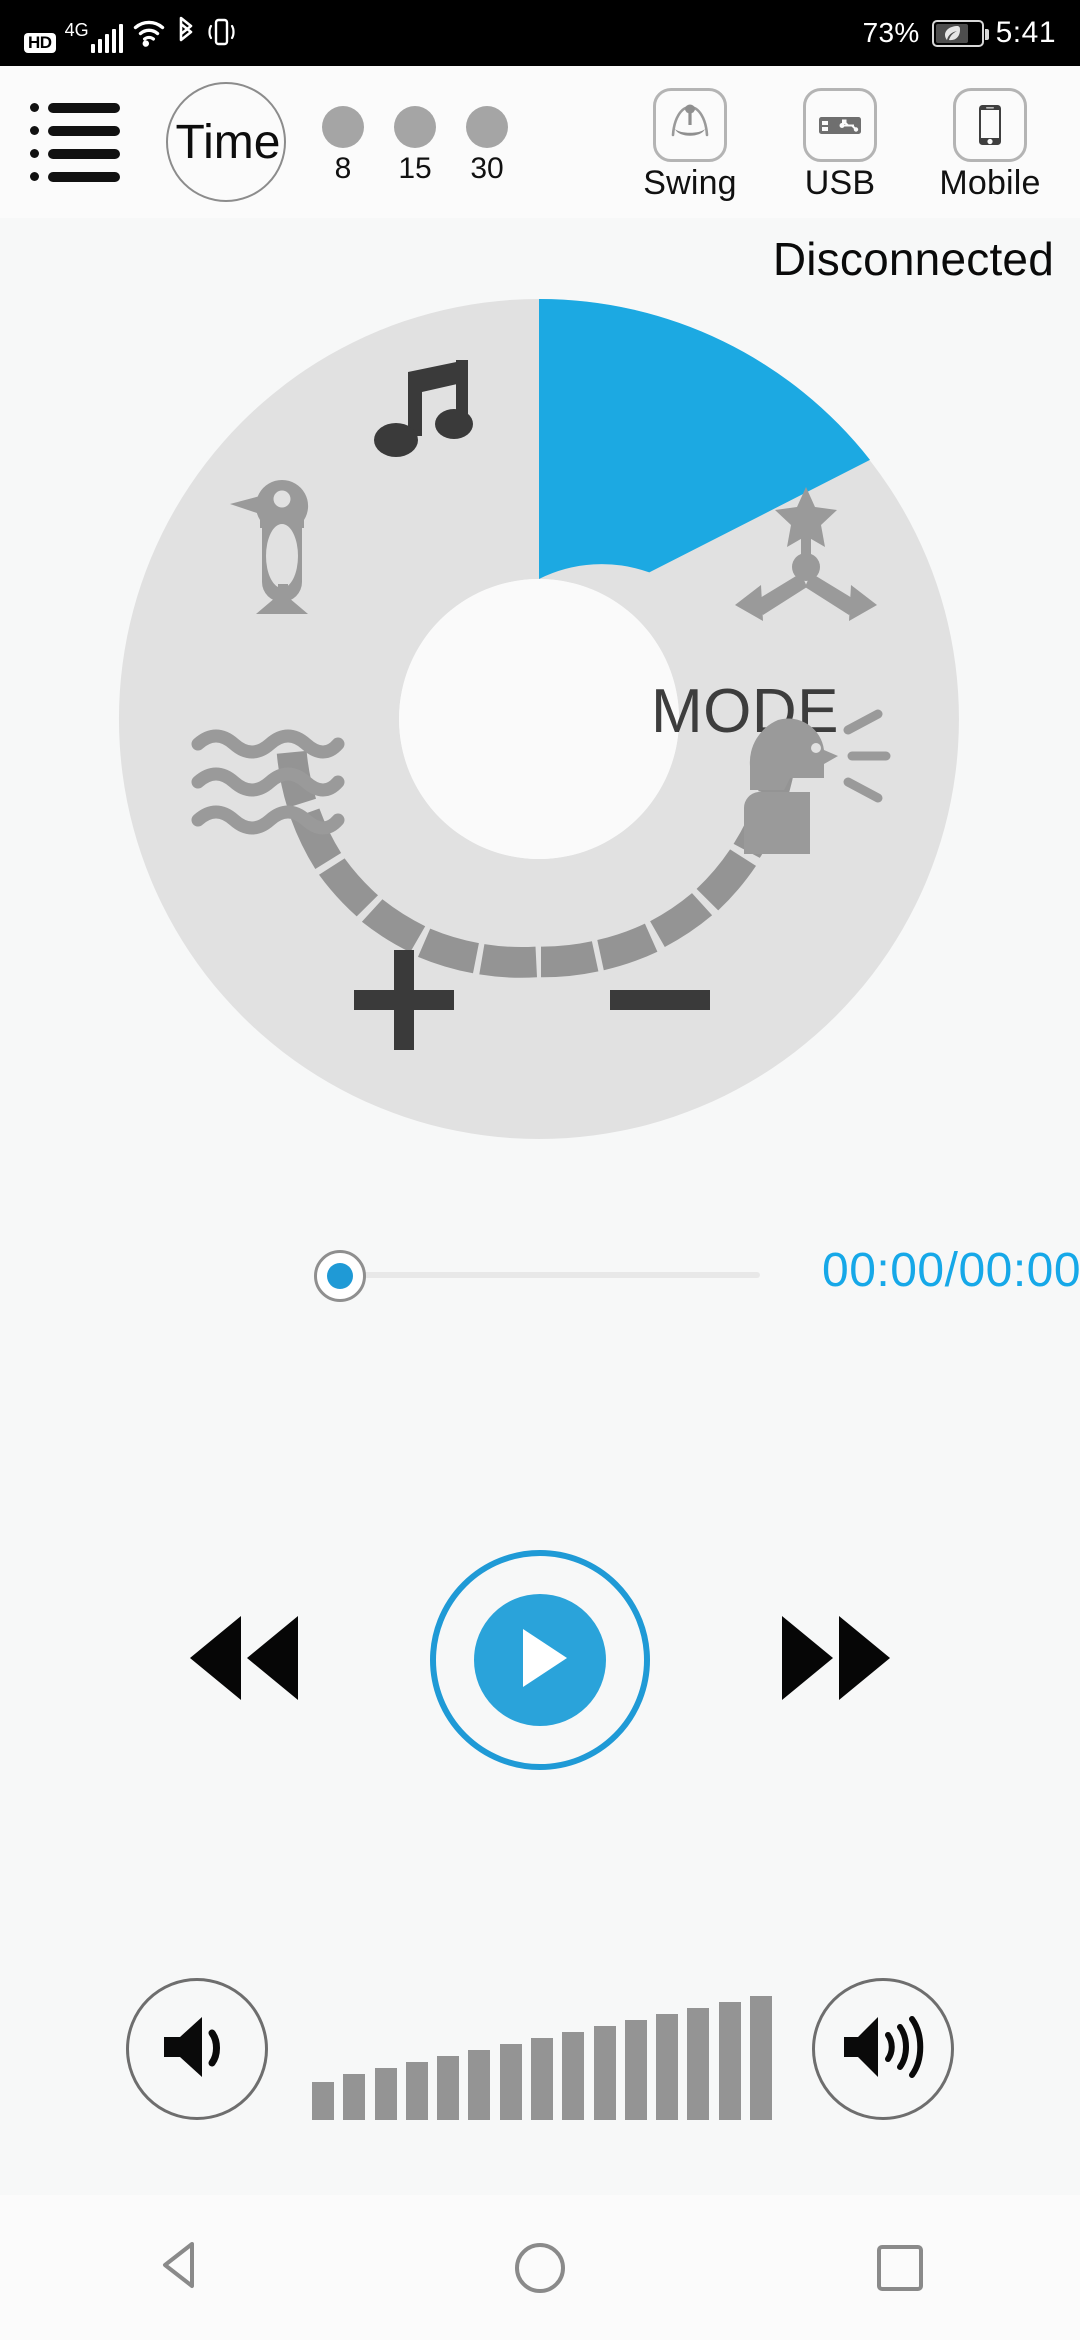 The height and width of the screenshot is (2340, 1080). I want to click on mobile-button: Mobile, so click(990, 145).